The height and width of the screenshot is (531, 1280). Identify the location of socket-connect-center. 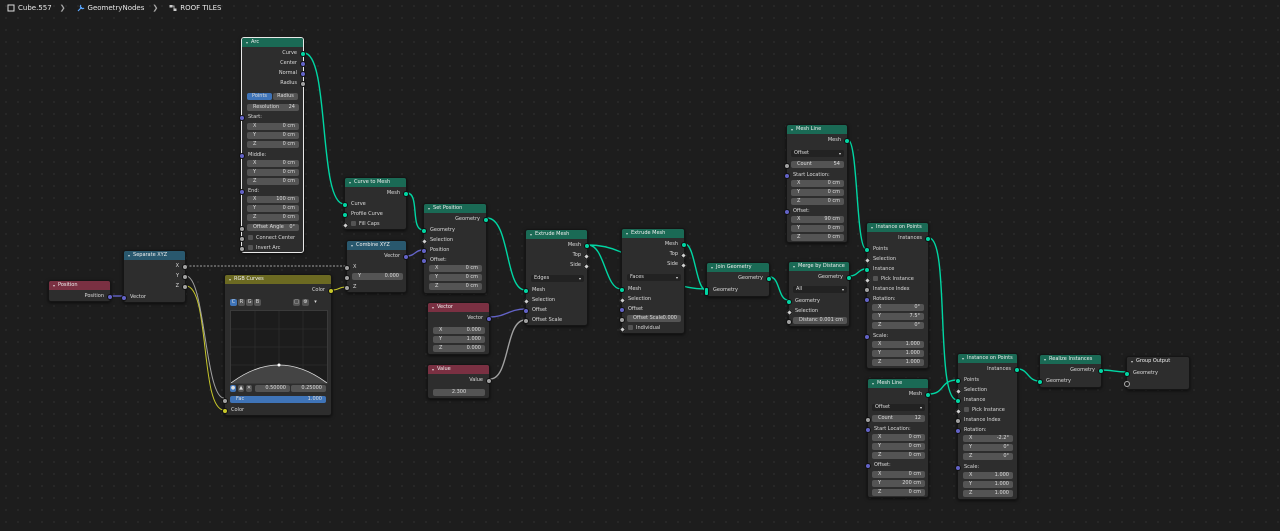
(242, 239).